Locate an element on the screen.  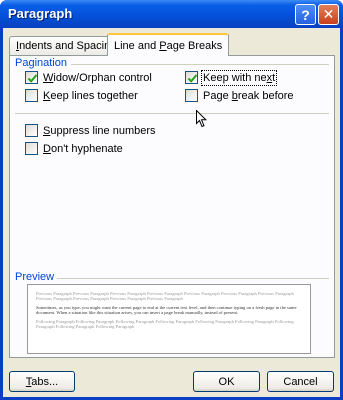
keep-with-next-checkbox: Keep with next is located at coordinates (231, 77).